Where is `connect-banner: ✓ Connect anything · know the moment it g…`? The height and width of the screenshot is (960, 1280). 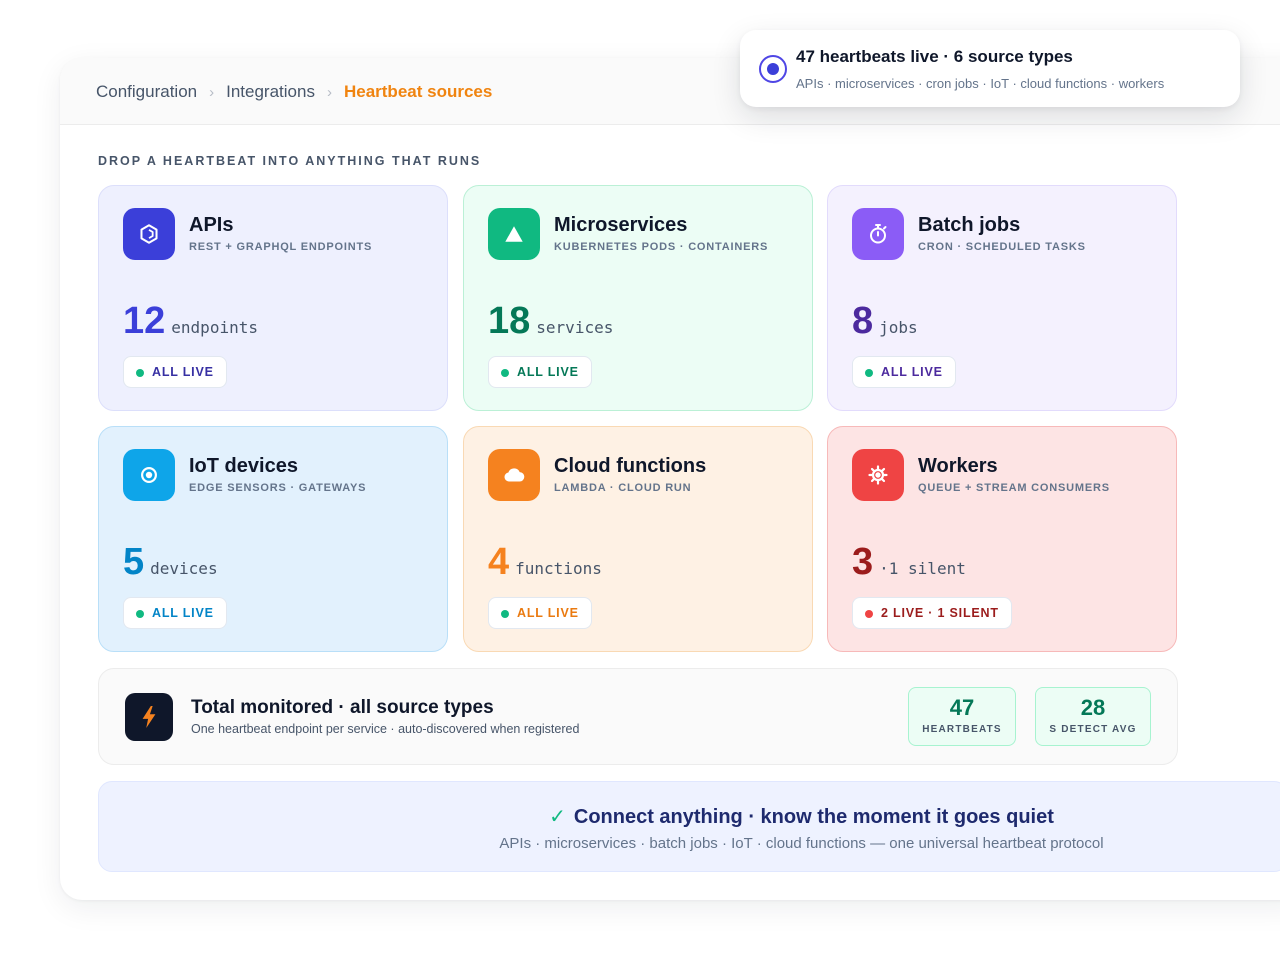 connect-banner: ✓ Connect anything · know the moment it g… is located at coordinates (689, 826).